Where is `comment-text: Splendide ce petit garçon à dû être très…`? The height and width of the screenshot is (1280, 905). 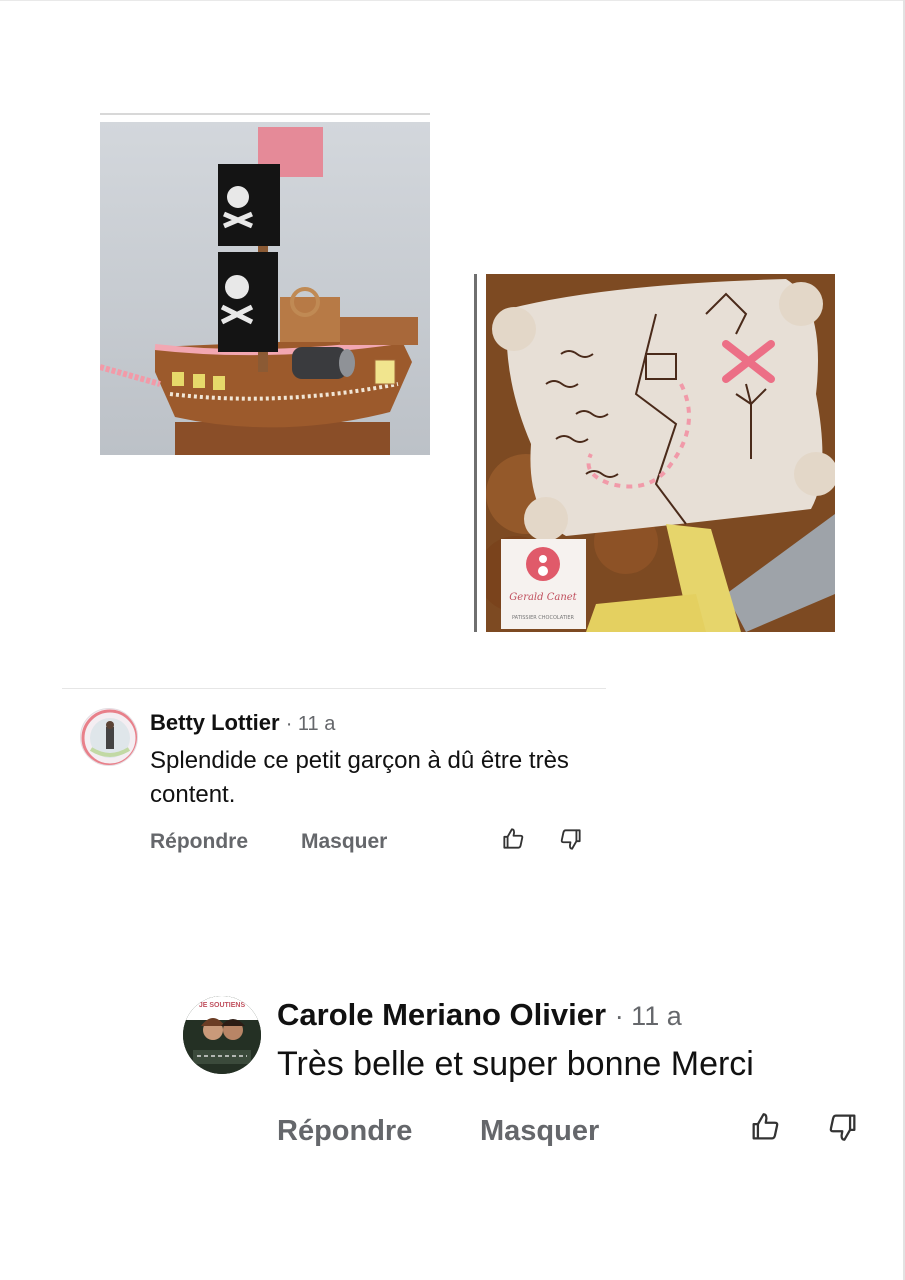 comment-text: Splendide ce petit garçon à dû être très… is located at coordinates (359, 777).